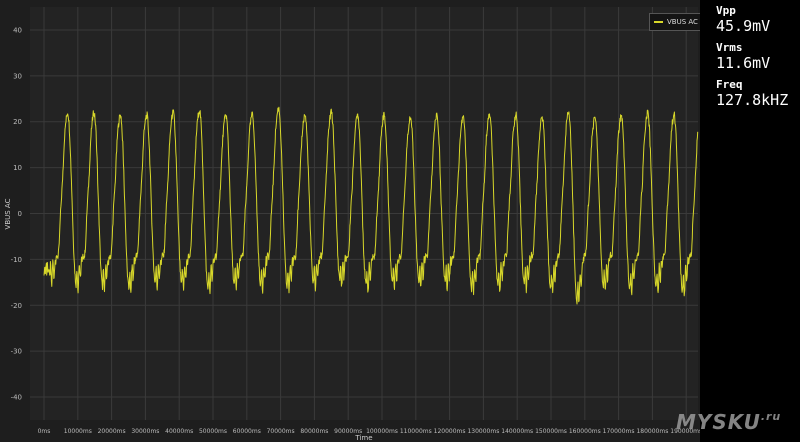 This screenshot has height=442, width=800. I want to click on legend-swatch, so click(658, 22).